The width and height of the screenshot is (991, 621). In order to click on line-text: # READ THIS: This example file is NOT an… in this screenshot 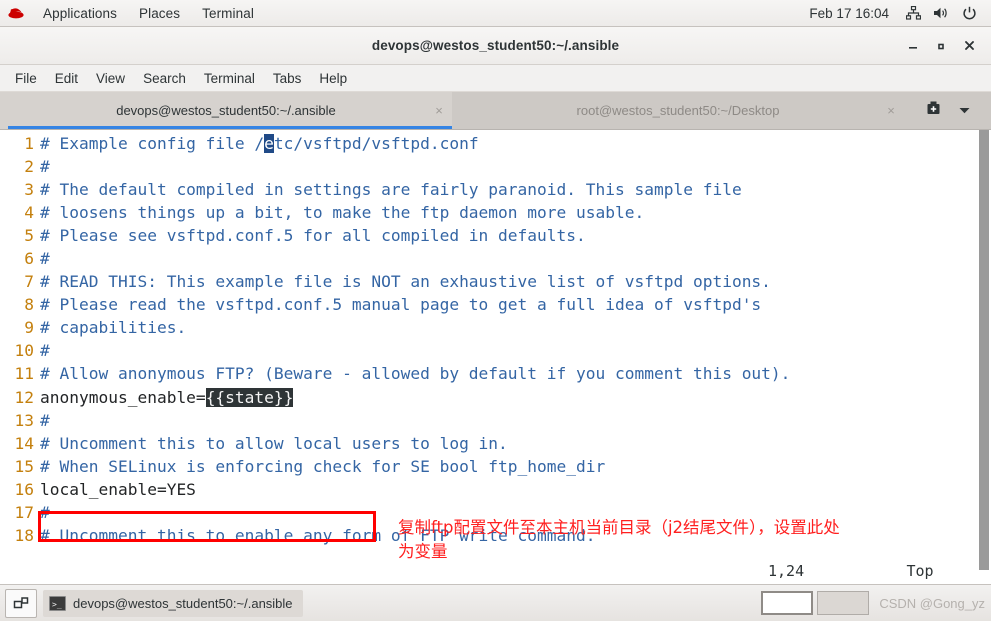, I will do `click(405, 281)`.